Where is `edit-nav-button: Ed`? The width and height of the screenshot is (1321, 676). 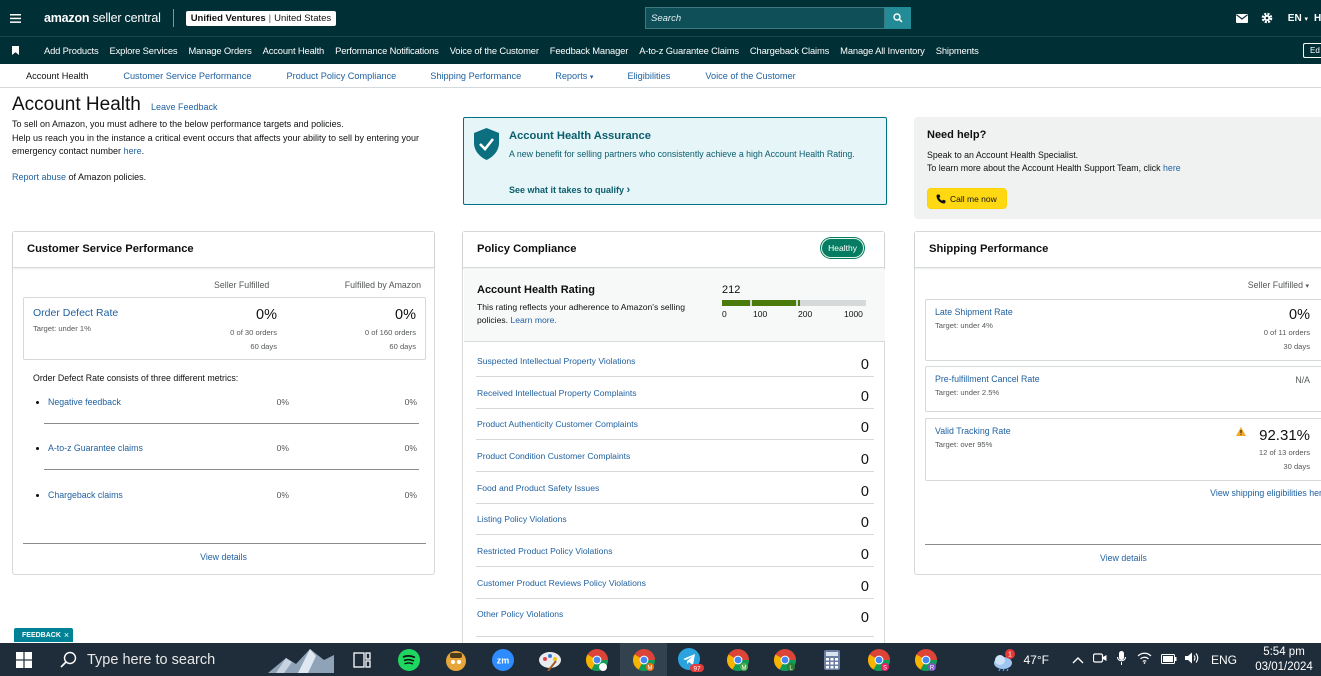
edit-nav-button: Ed is located at coordinates (1312, 50).